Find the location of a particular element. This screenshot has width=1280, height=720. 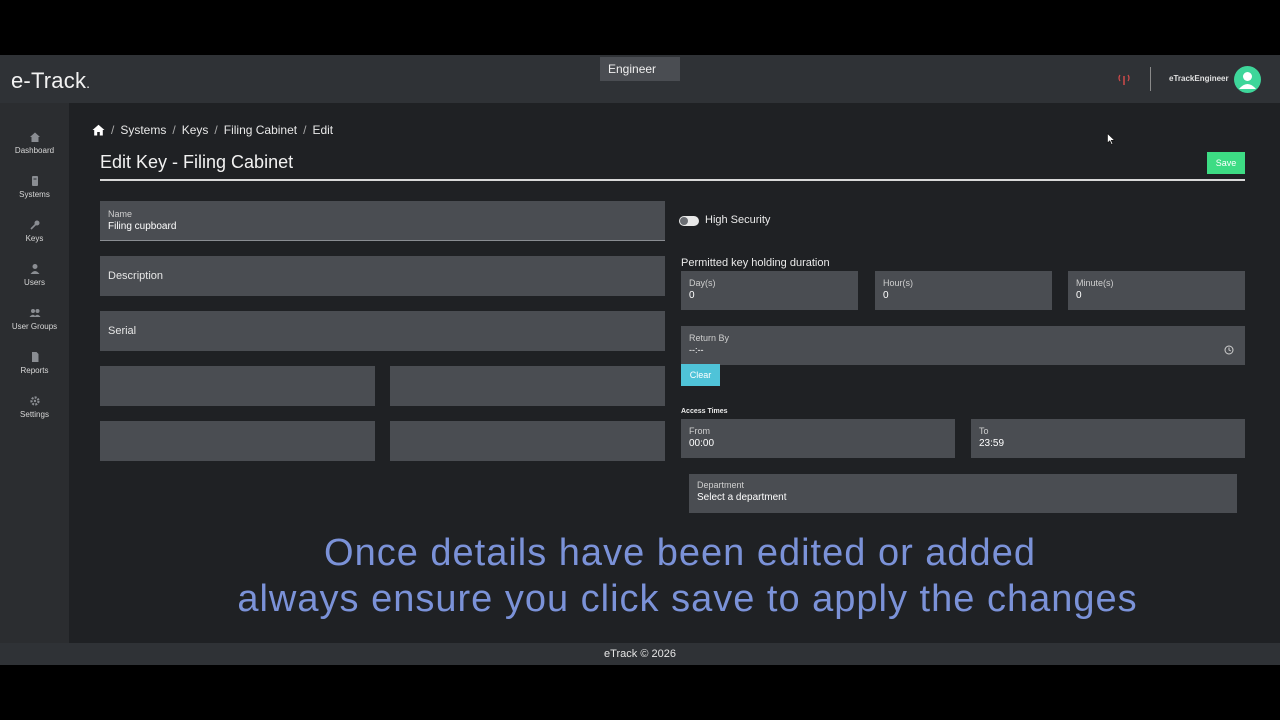

title-divider is located at coordinates (672, 180).